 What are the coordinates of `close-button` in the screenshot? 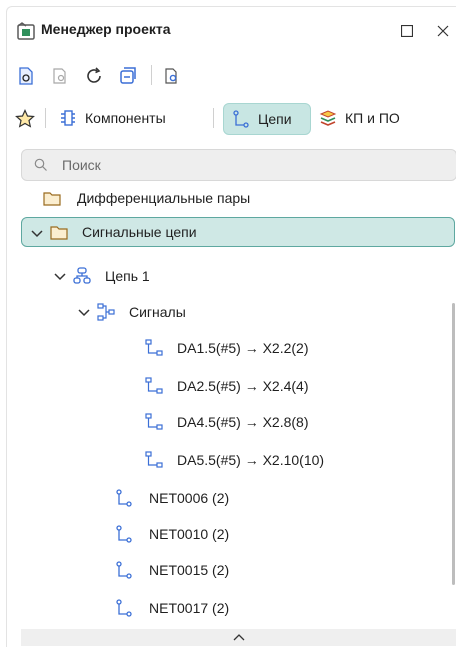 It's located at (443, 31).